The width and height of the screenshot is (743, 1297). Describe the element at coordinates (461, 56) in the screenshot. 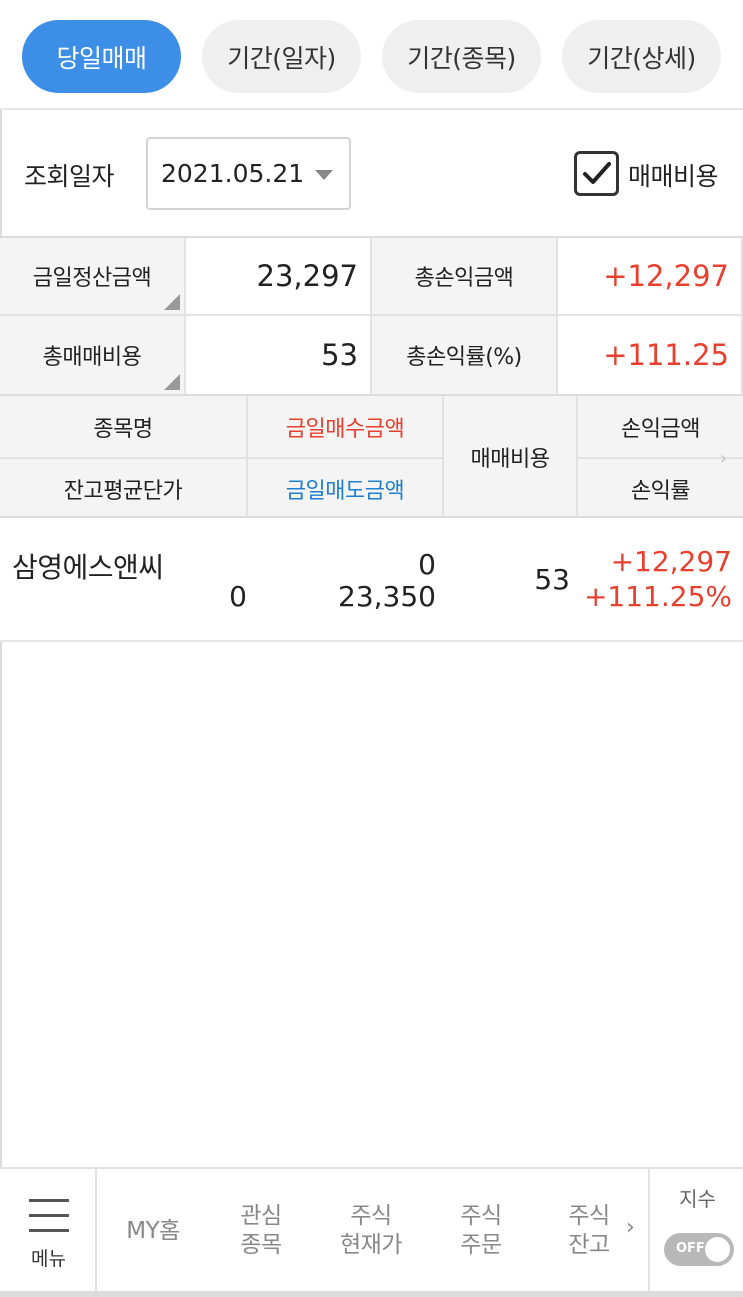

I see `tab-period-stock: 기간(종목)` at that location.